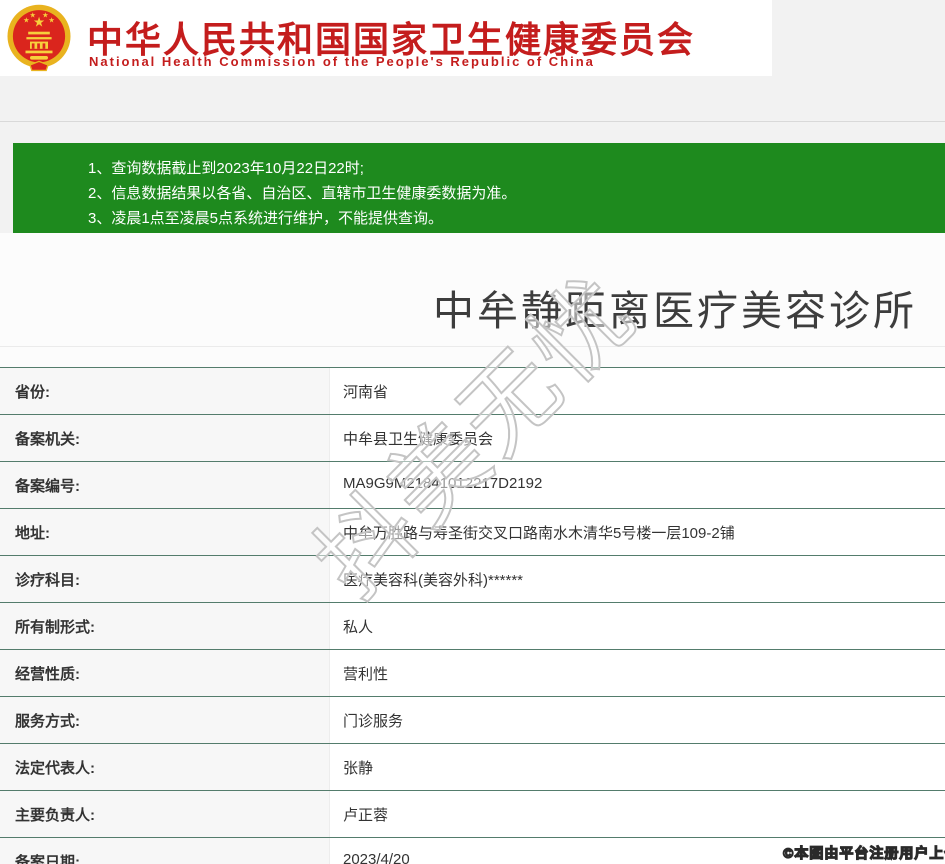 The image size is (945, 864). Describe the element at coordinates (637, 720) in the screenshot. I see `row-value: 门诊服务` at that location.